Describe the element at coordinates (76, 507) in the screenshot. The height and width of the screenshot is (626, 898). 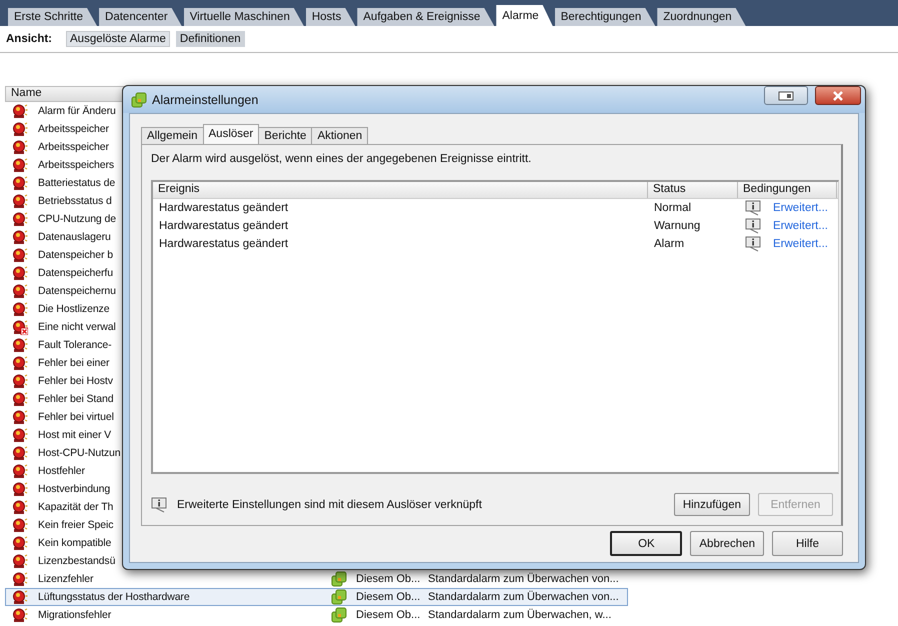
I see `alarm-name: Kapazität der Th` at that location.